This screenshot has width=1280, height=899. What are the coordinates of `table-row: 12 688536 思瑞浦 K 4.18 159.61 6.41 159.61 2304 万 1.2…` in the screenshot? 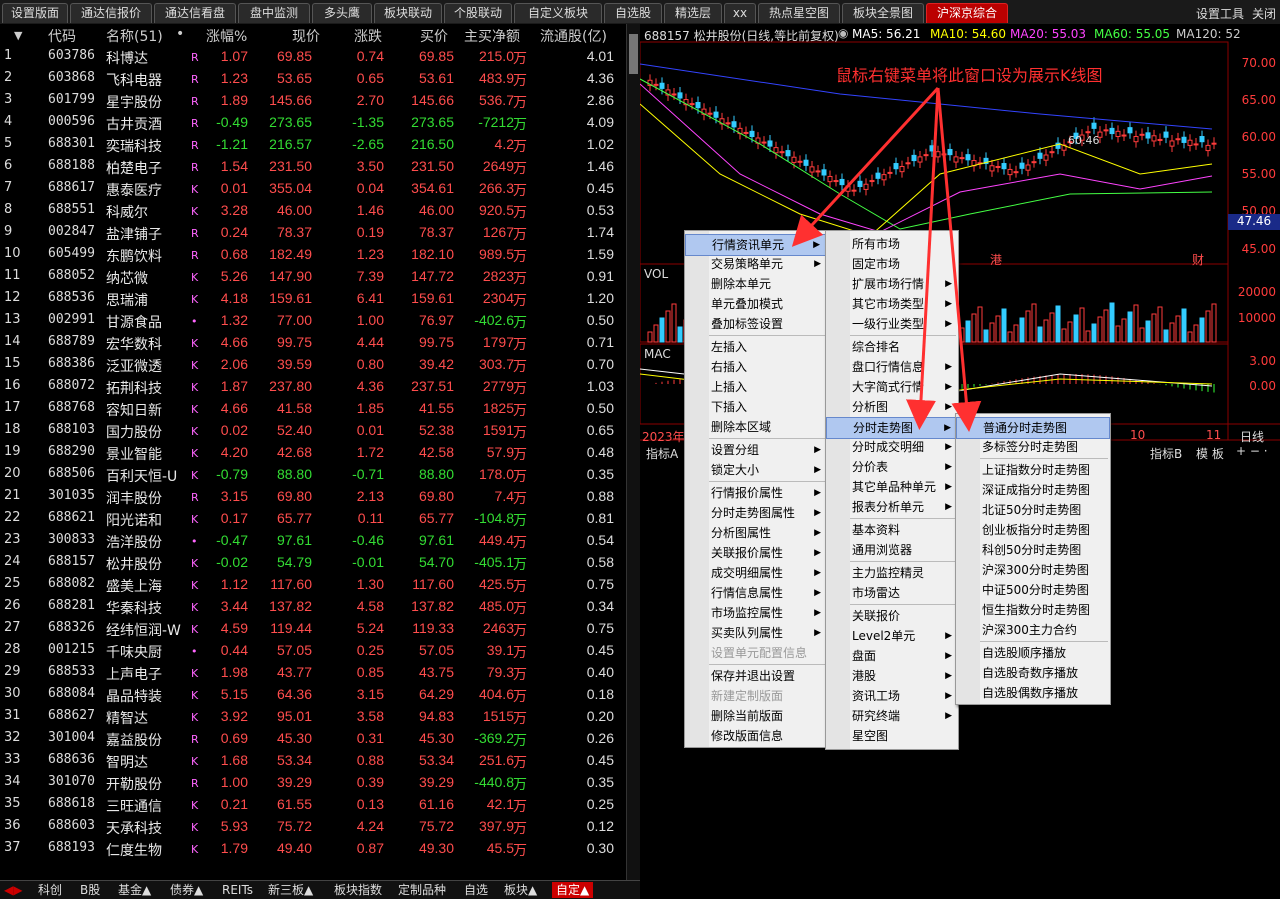 It's located at (313, 299).